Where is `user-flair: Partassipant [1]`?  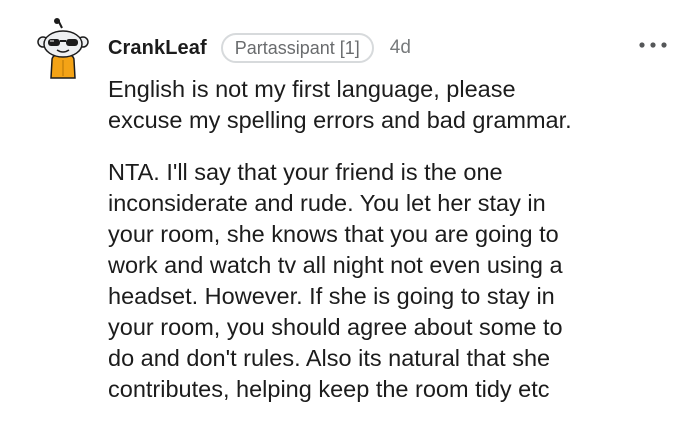 user-flair: Partassipant [1] is located at coordinates (297, 48).